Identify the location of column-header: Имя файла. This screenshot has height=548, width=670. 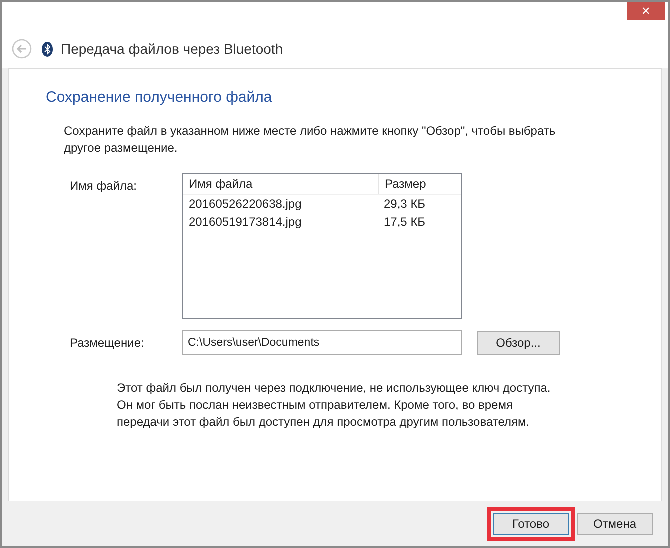
(281, 184).